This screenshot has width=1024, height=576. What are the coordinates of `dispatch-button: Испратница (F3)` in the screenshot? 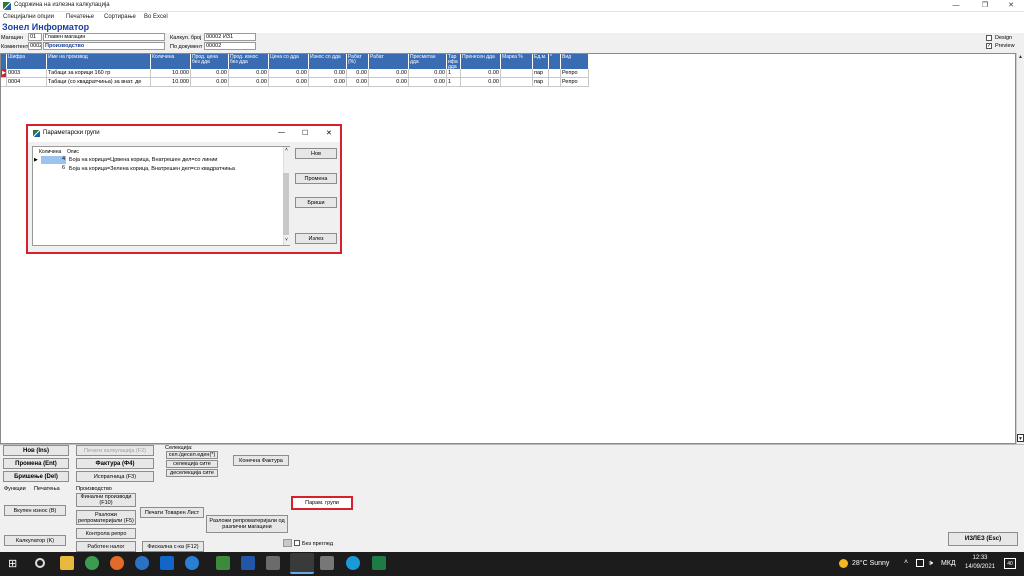 It's located at (115, 476).